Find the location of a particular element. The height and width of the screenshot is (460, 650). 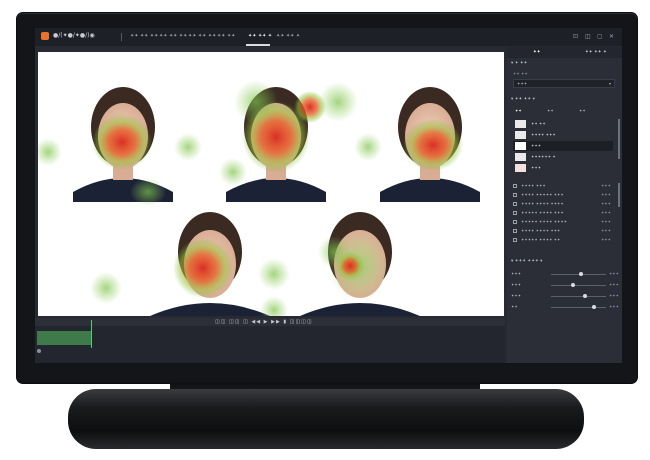

tab-2: ✦✦ ✦✦ ✦ is located at coordinates (596, 52).